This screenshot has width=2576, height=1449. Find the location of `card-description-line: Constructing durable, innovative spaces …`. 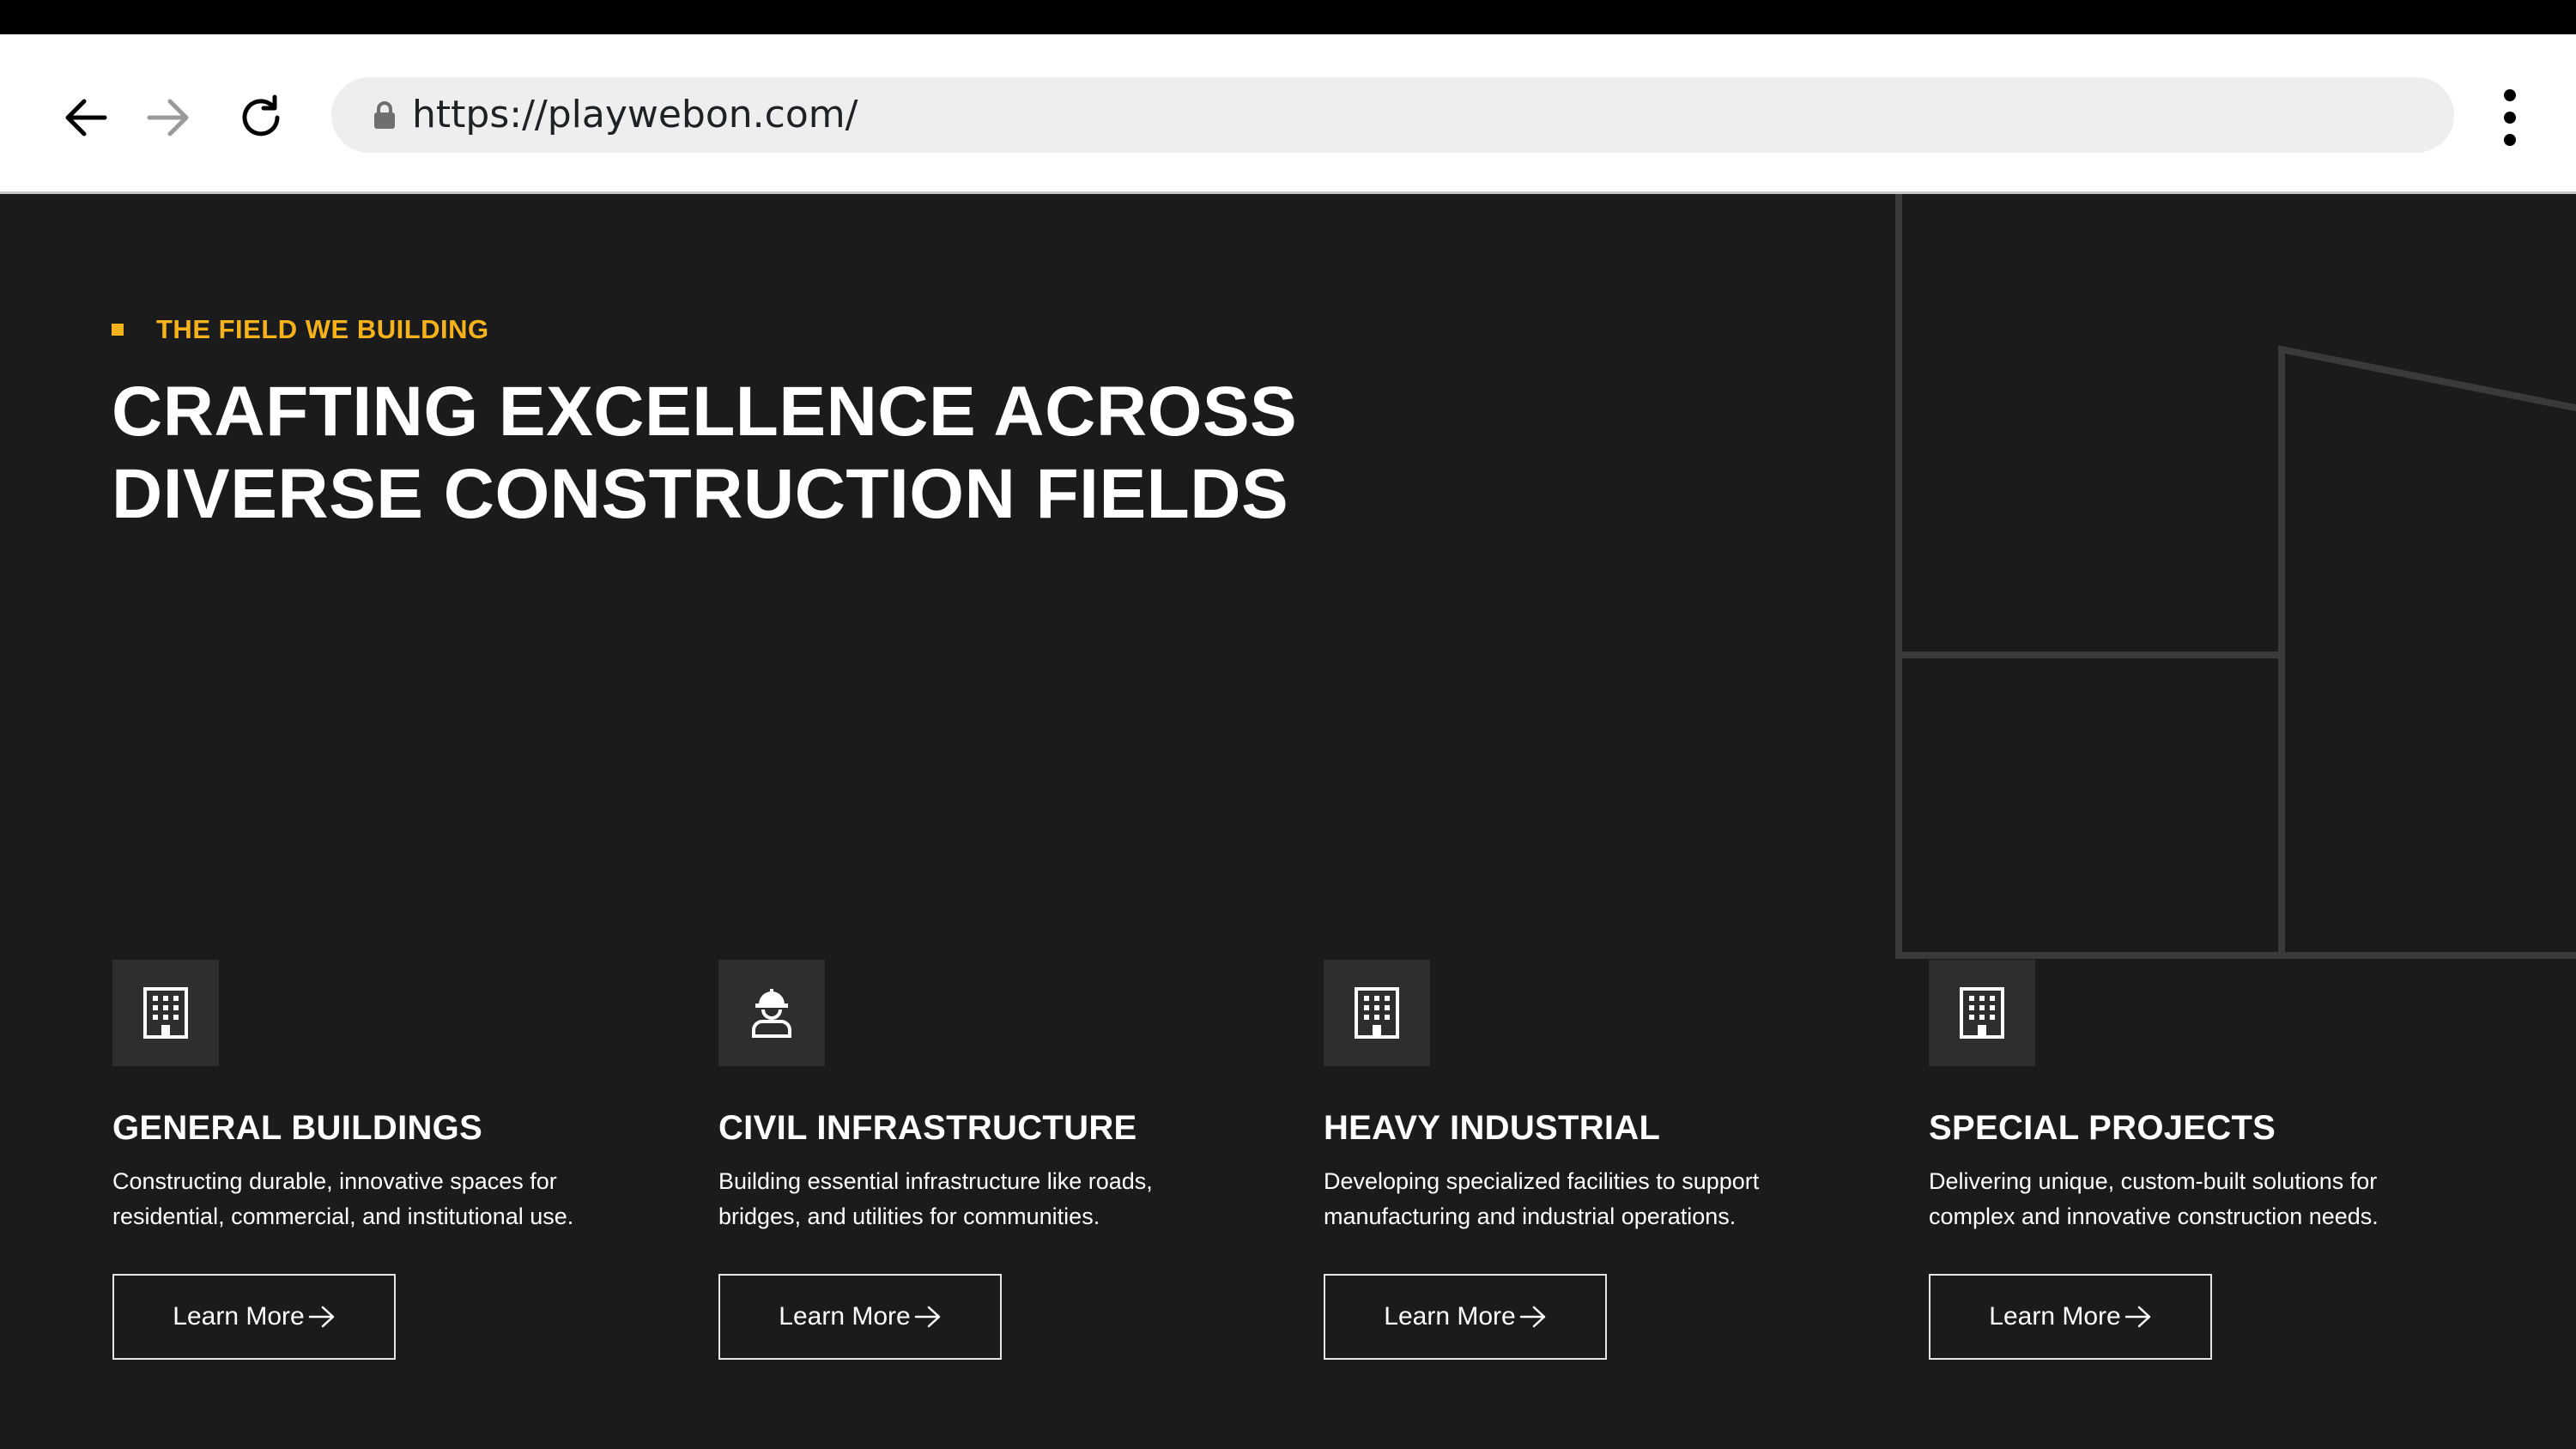

card-description-line: Constructing durable, innovative spaces … is located at coordinates (334, 1181).